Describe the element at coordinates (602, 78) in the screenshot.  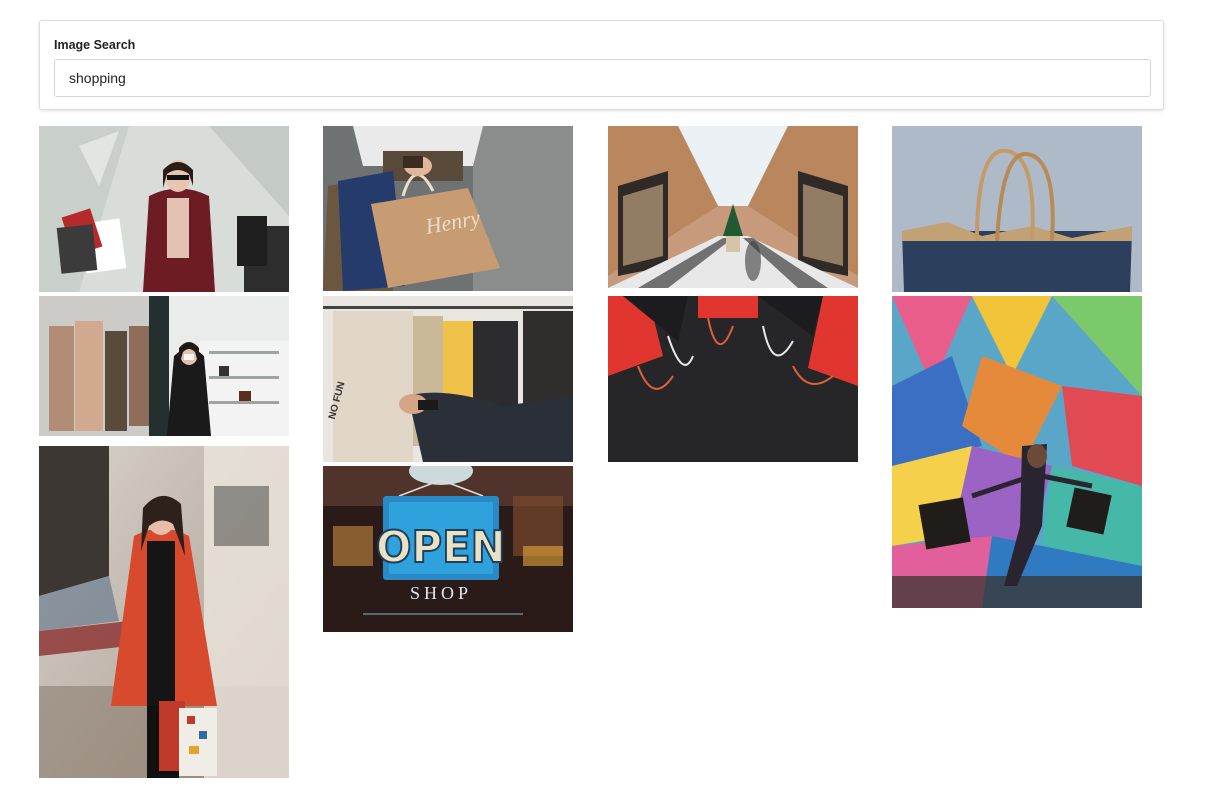
I see `search-input` at that location.